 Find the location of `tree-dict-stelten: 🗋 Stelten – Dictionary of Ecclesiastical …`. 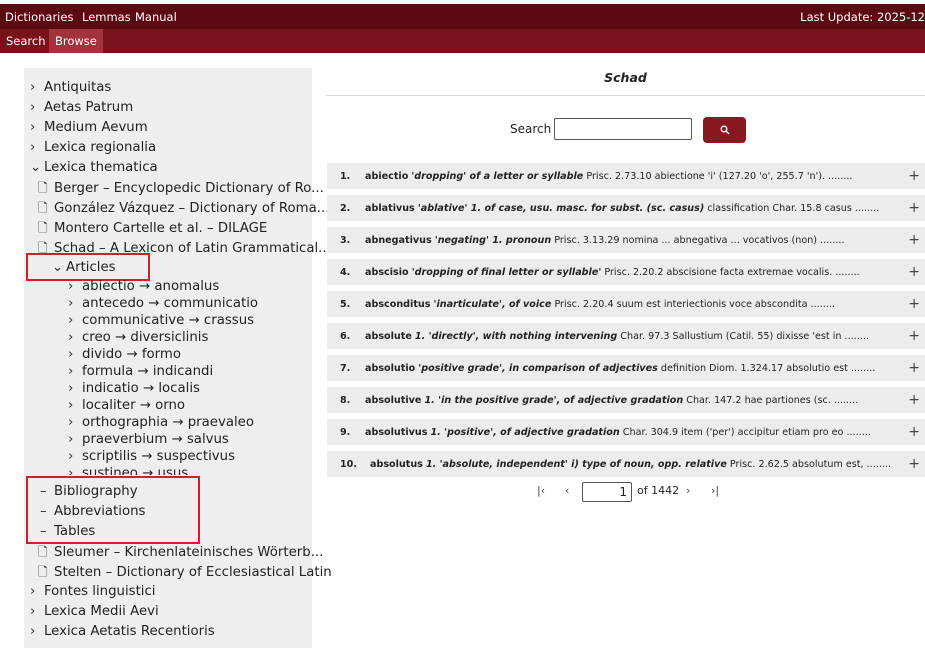

tree-dict-stelten: 🗋 Stelten – Dictionary of Ecclesiastical … is located at coordinates (185, 572).